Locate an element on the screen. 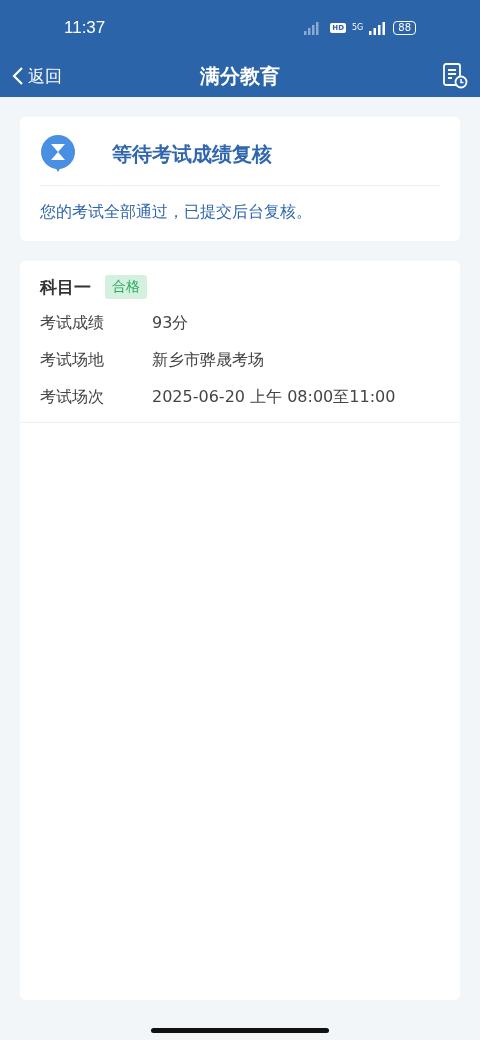 The height and width of the screenshot is (1040, 480). notice-title: 等待考试成绩复核 is located at coordinates (192, 154).